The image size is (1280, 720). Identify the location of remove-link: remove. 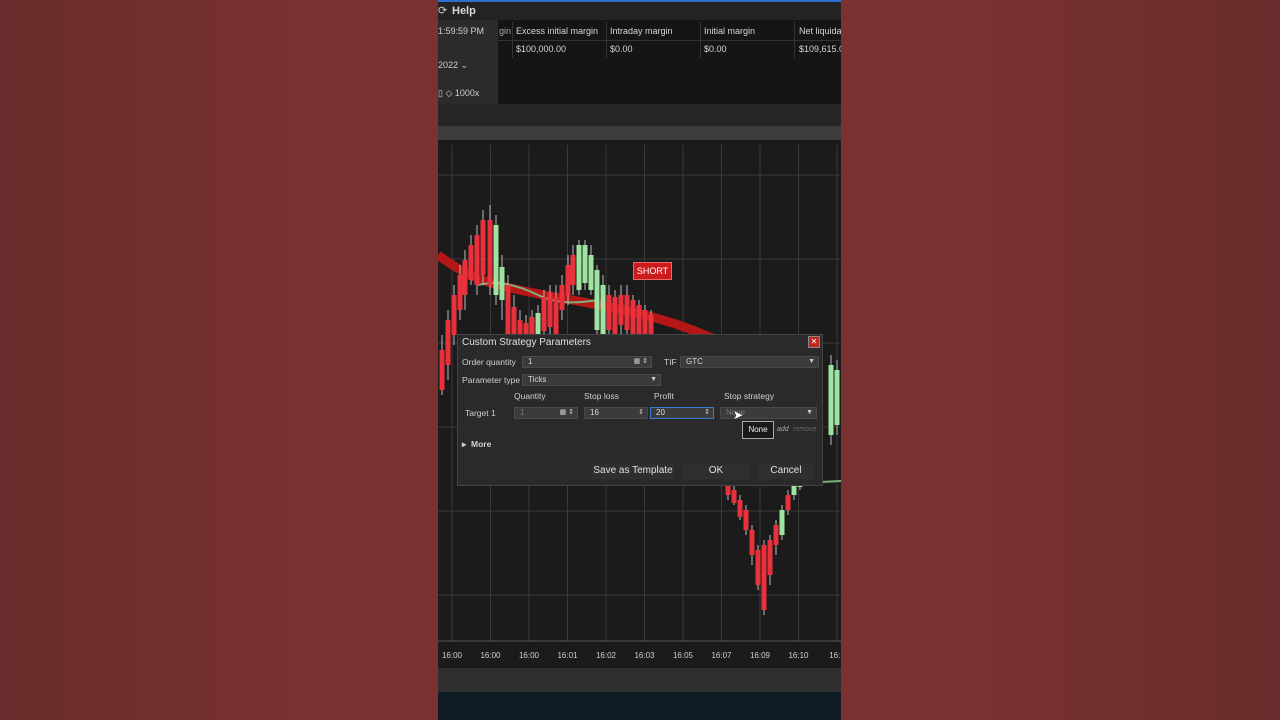
(804, 429).